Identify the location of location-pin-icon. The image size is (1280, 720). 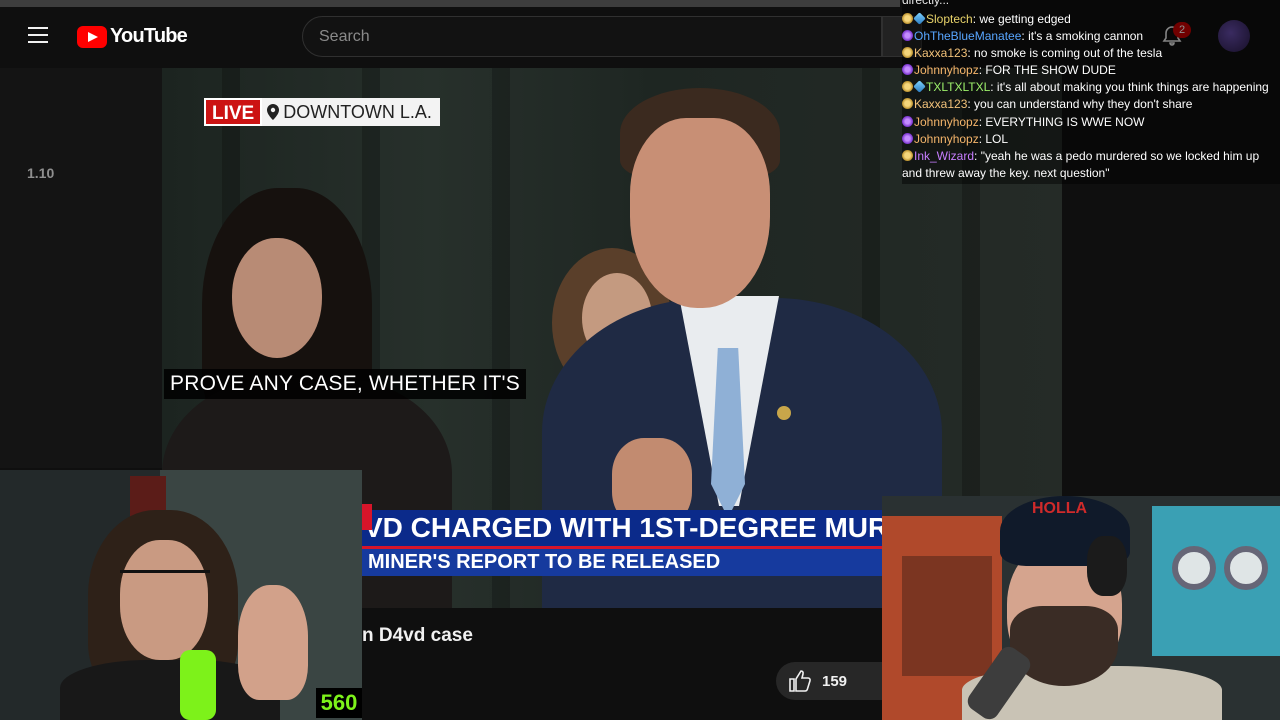
(273, 112).